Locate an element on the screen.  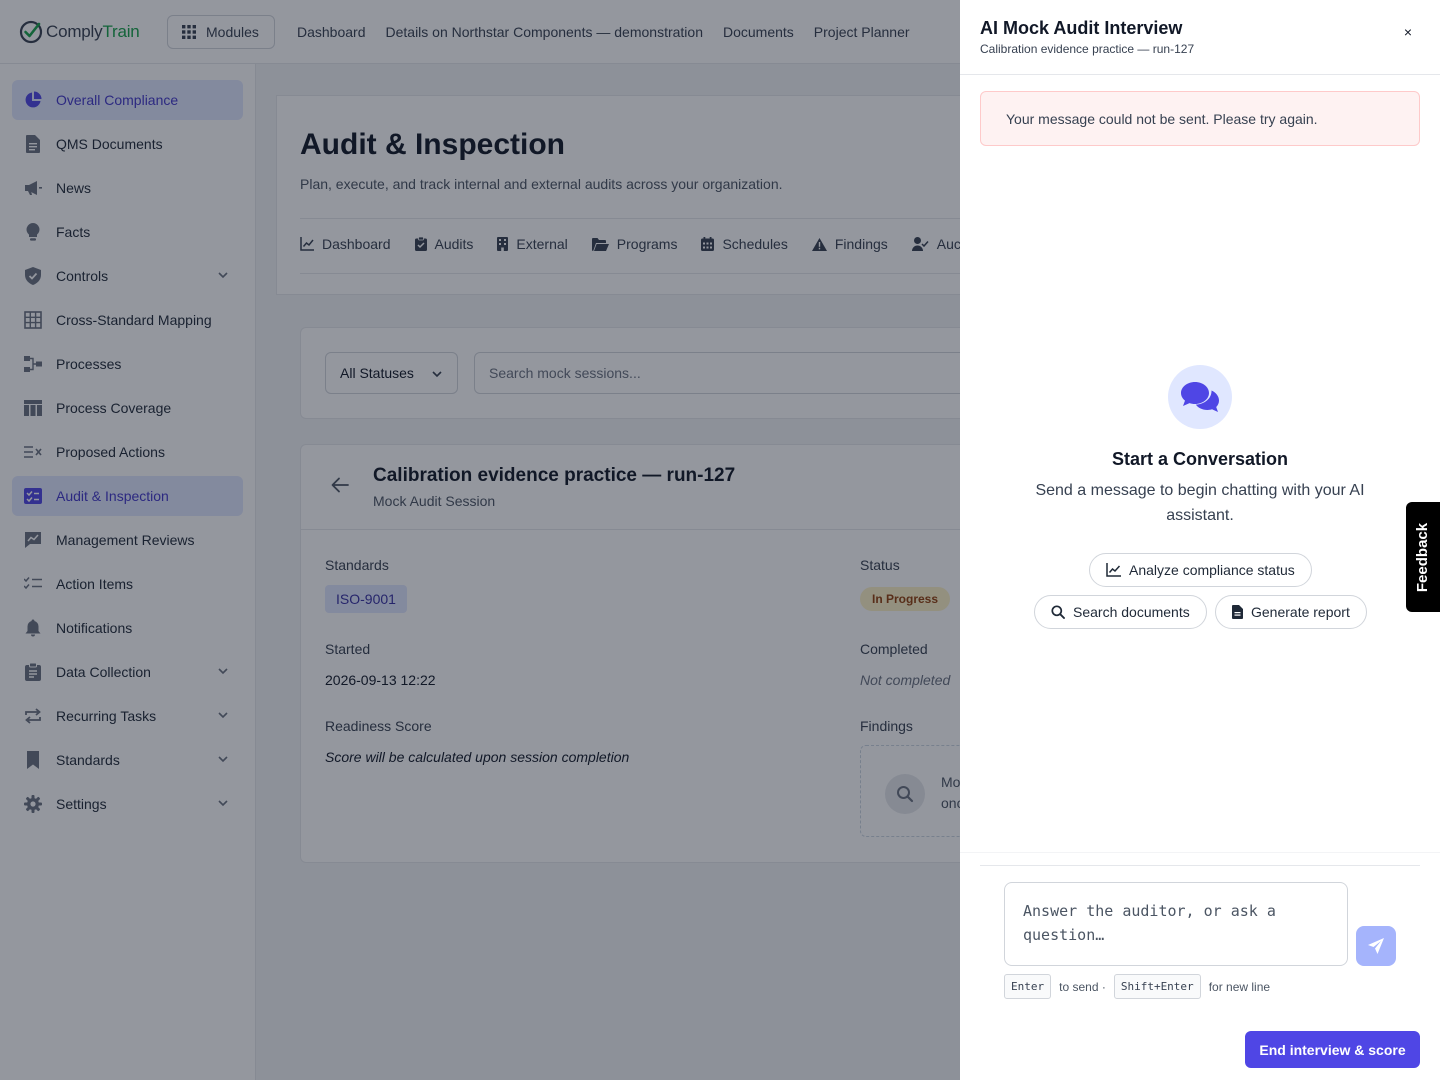
suggestion-generate-report: Generate report is located at coordinates (1291, 612).